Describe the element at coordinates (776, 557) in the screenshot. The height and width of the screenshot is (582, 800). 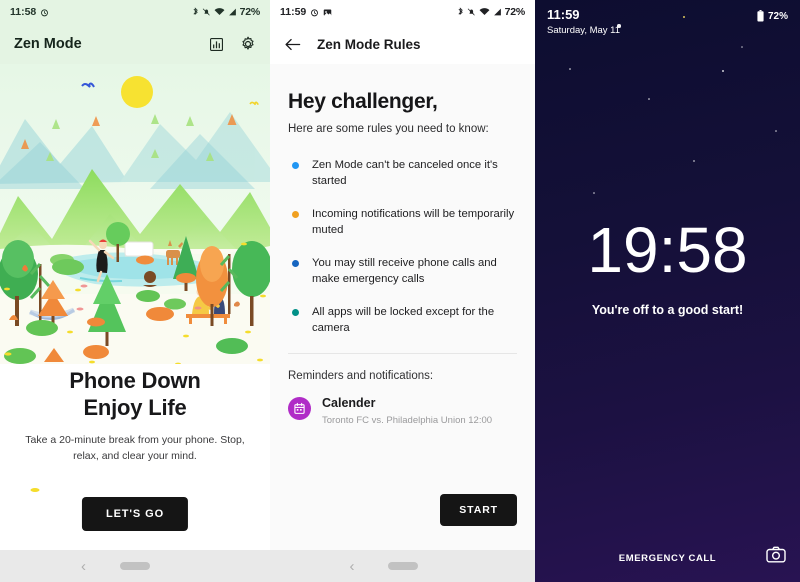
I see `camera-icon` at that location.